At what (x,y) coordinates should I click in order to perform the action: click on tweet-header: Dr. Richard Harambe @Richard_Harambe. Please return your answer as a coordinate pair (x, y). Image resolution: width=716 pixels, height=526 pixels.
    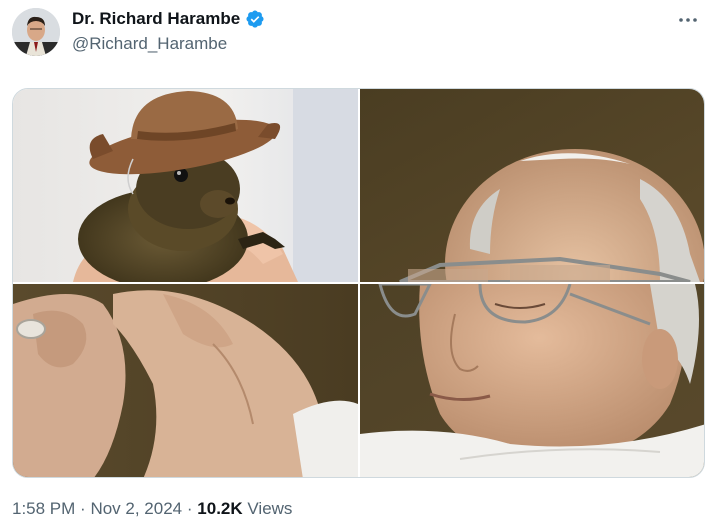
    Looking at the image, I should click on (358, 33).